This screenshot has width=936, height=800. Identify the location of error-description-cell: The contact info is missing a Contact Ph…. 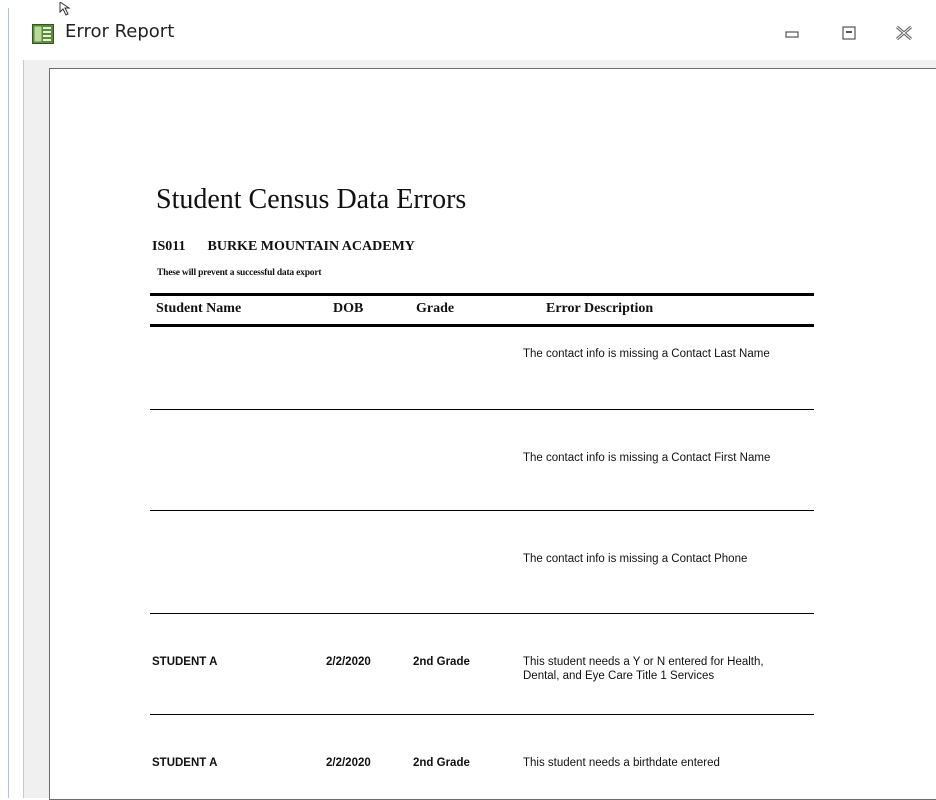
(635, 559).